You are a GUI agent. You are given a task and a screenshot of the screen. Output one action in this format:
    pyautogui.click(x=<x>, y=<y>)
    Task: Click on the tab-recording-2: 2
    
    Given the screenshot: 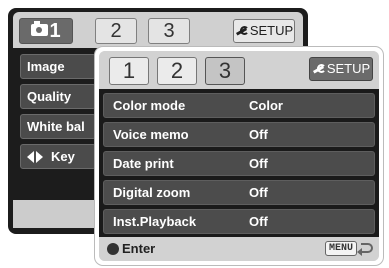 What is the action you would take?
    pyautogui.click(x=116, y=31)
    